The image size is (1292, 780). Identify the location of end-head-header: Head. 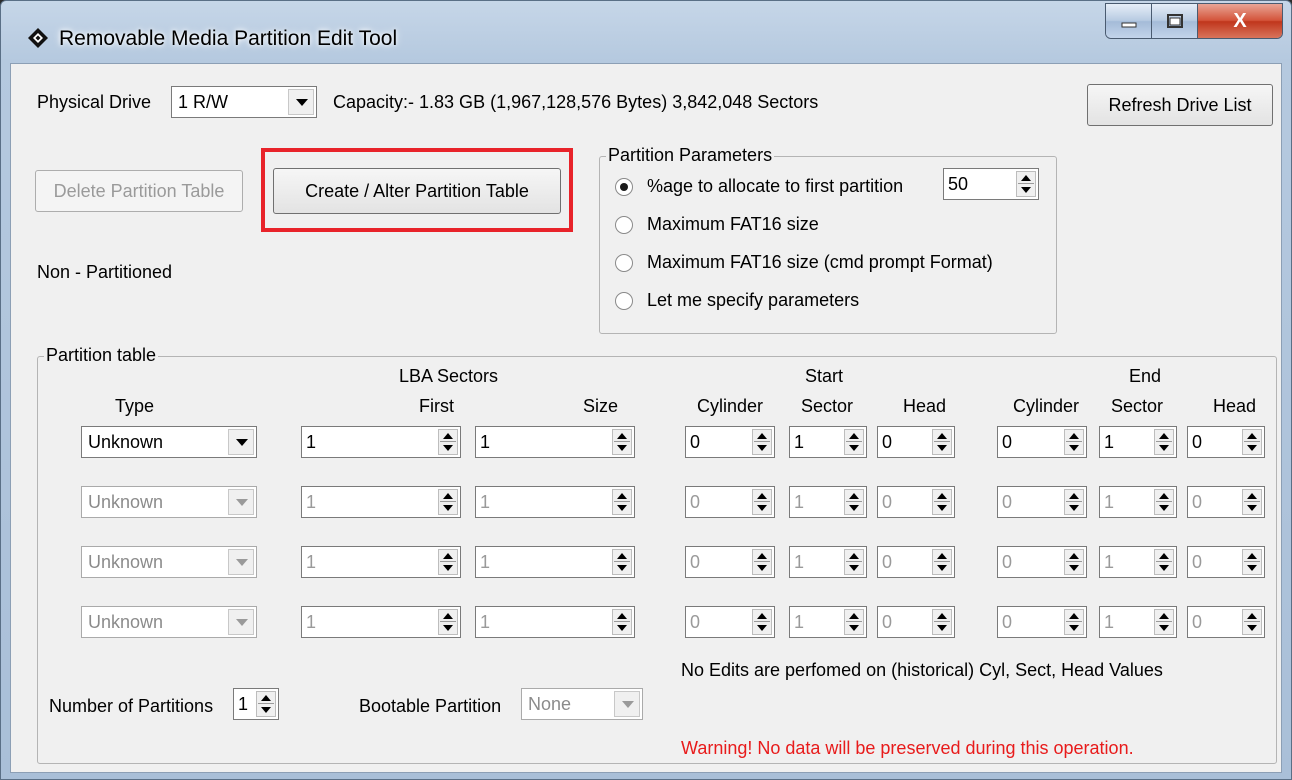
(1235, 406).